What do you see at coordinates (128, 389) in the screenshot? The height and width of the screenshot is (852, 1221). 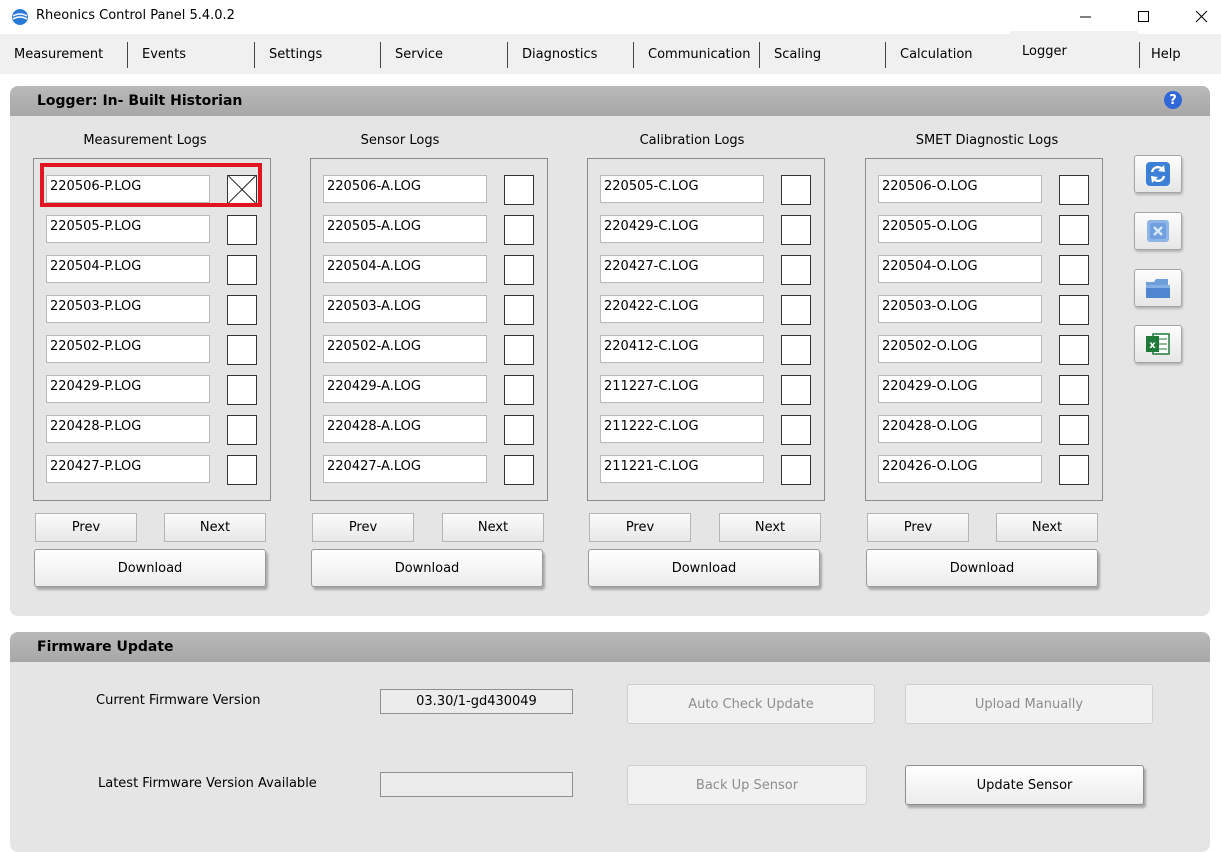 I see `log-file-name: 220429-P.LOG` at bounding box center [128, 389].